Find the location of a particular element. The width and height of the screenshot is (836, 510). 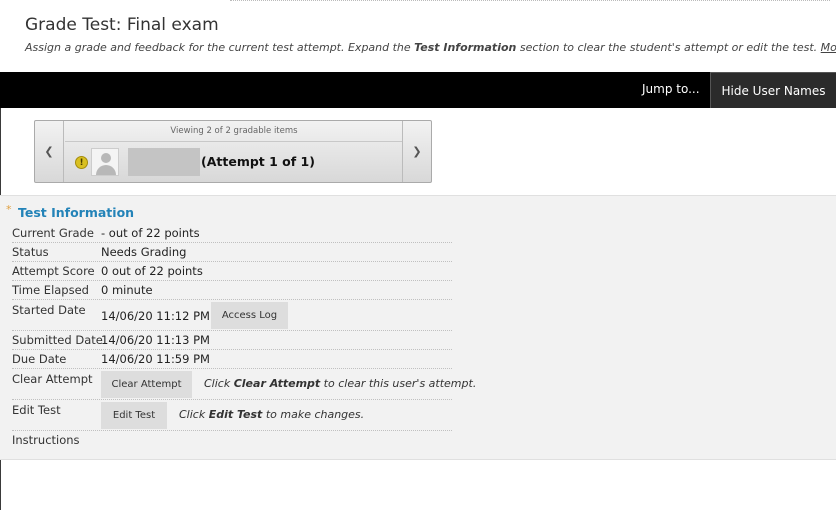

due-date-value: 14/06/20 11:59 PM is located at coordinates (155, 359).